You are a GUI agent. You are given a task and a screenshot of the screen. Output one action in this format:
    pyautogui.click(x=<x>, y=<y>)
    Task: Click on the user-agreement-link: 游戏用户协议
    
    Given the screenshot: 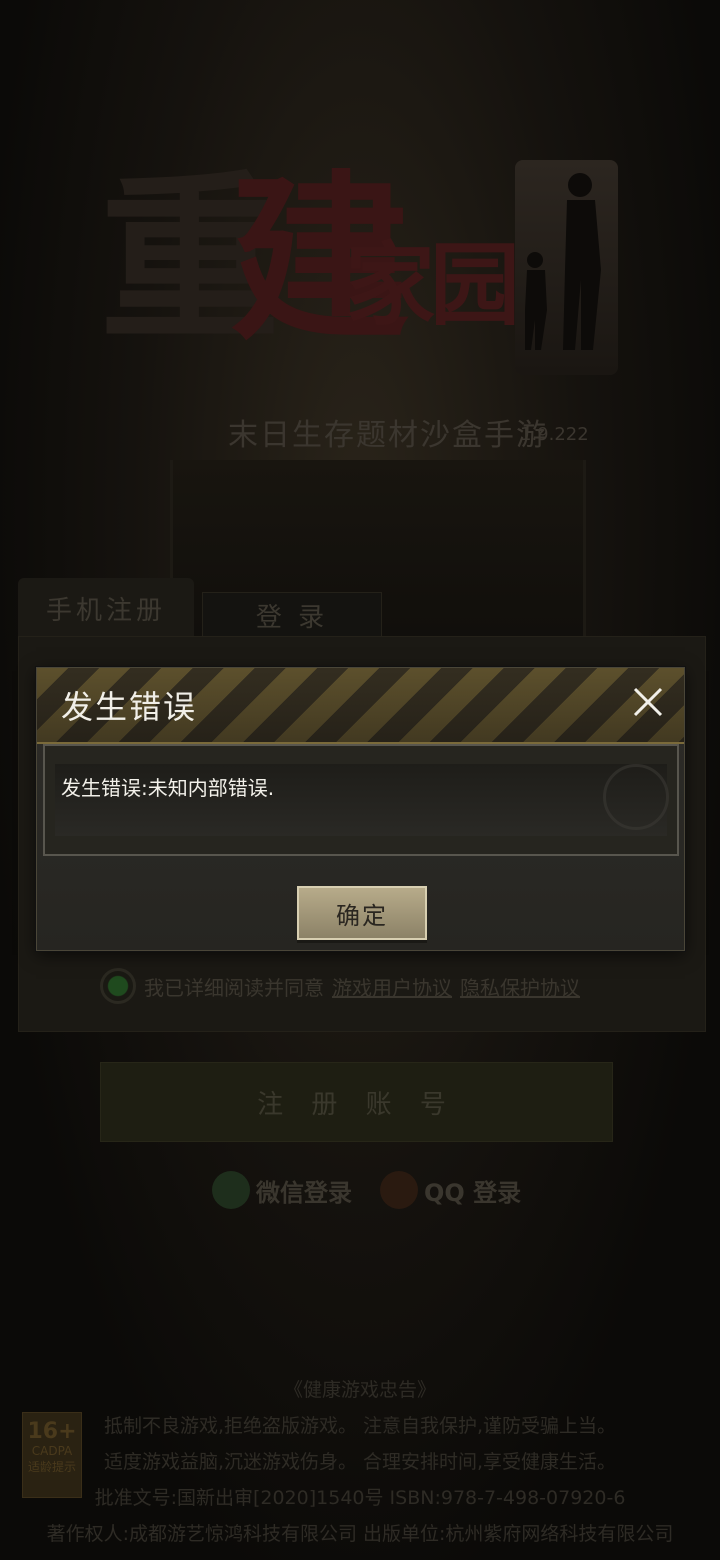 What is the action you would take?
    pyautogui.click(x=392, y=986)
    